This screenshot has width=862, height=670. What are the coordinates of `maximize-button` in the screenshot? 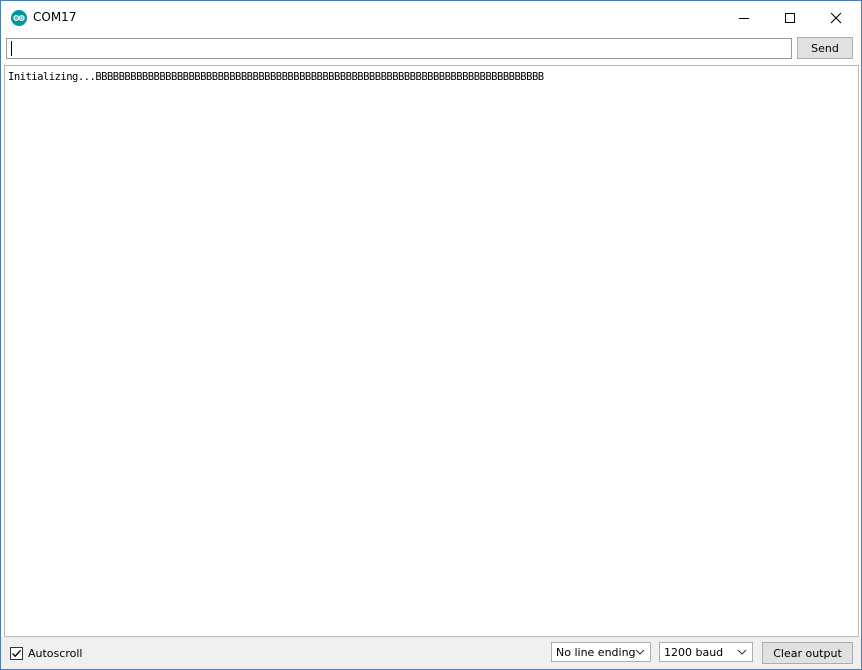 It's located at (790, 17).